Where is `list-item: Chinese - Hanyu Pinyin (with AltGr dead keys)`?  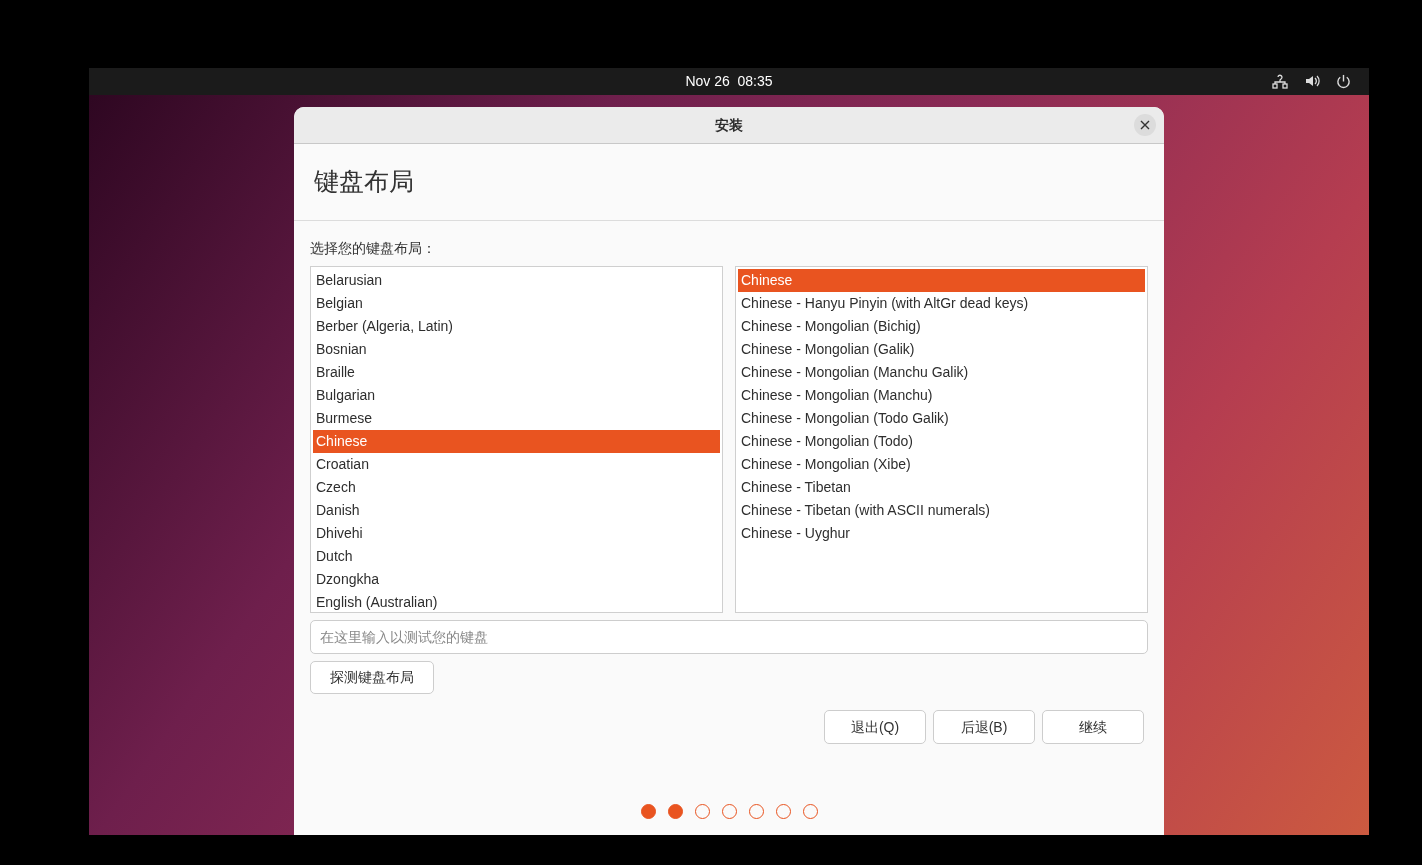 list-item: Chinese - Hanyu Pinyin (with AltGr dead keys) is located at coordinates (941, 303).